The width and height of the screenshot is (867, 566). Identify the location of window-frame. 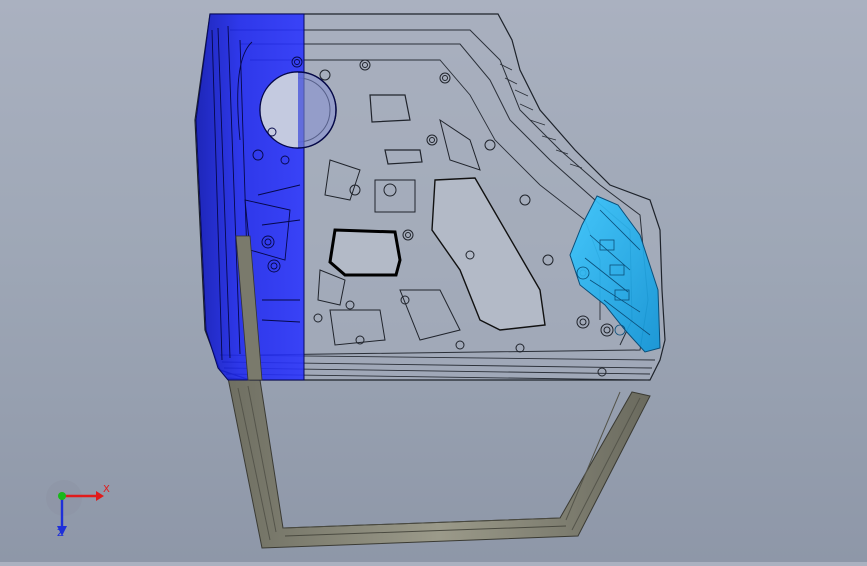
(439, 463).